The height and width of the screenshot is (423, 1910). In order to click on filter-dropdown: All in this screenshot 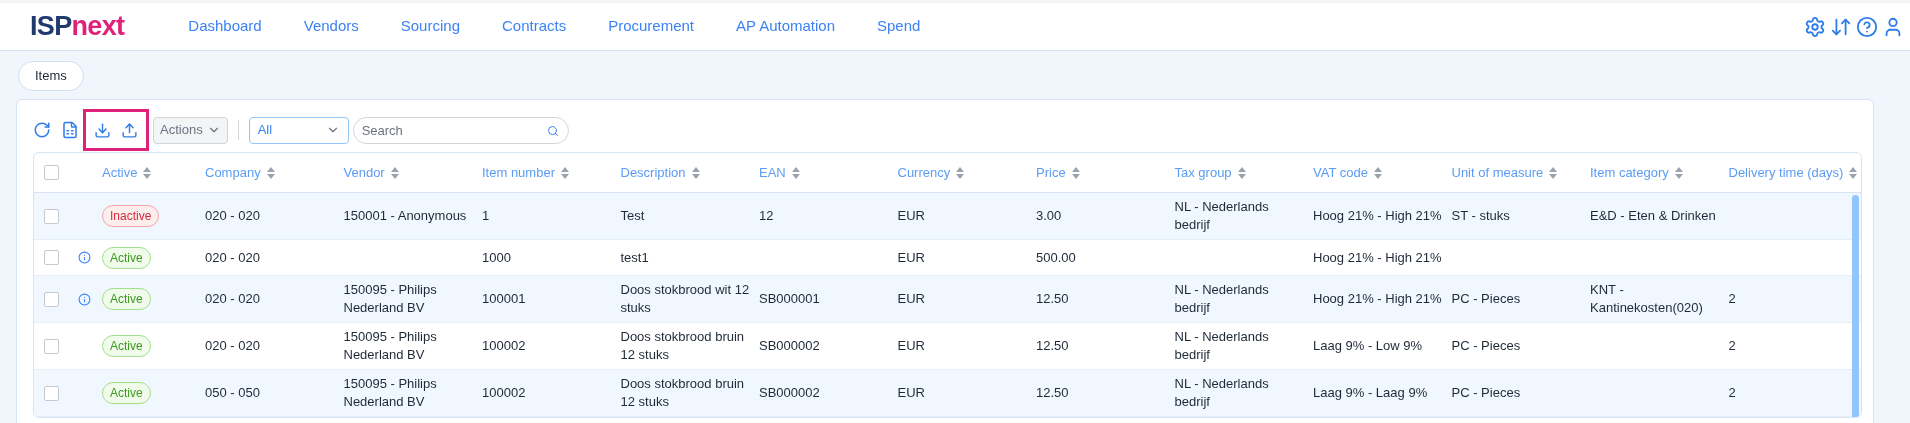, I will do `click(298, 130)`.